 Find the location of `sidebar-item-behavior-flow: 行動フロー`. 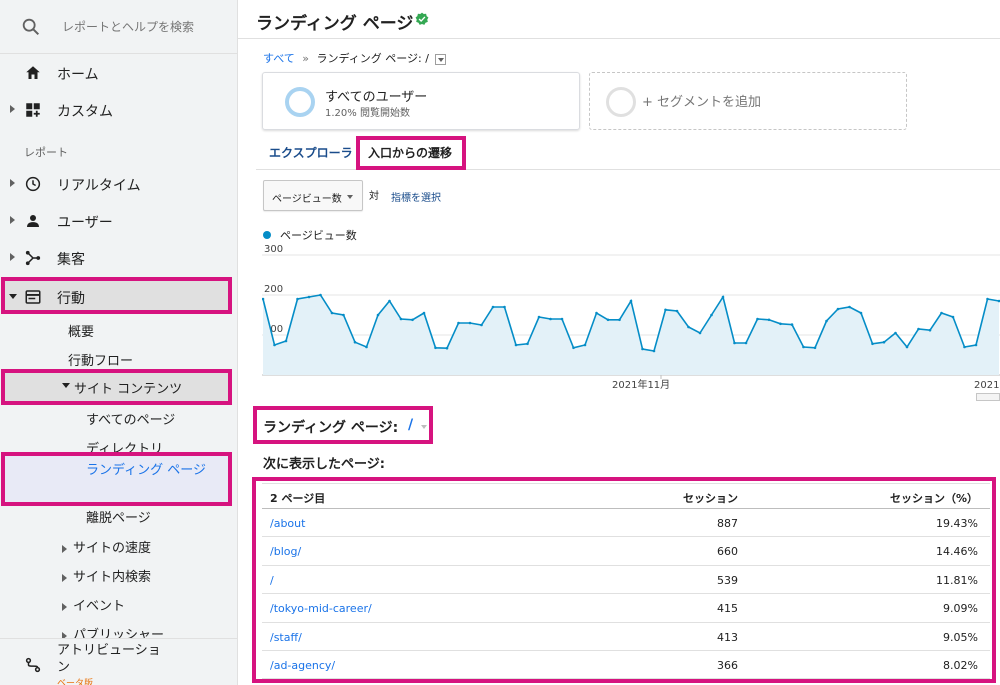

sidebar-item-behavior-flow: 行動フロー is located at coordinates (100, 359).